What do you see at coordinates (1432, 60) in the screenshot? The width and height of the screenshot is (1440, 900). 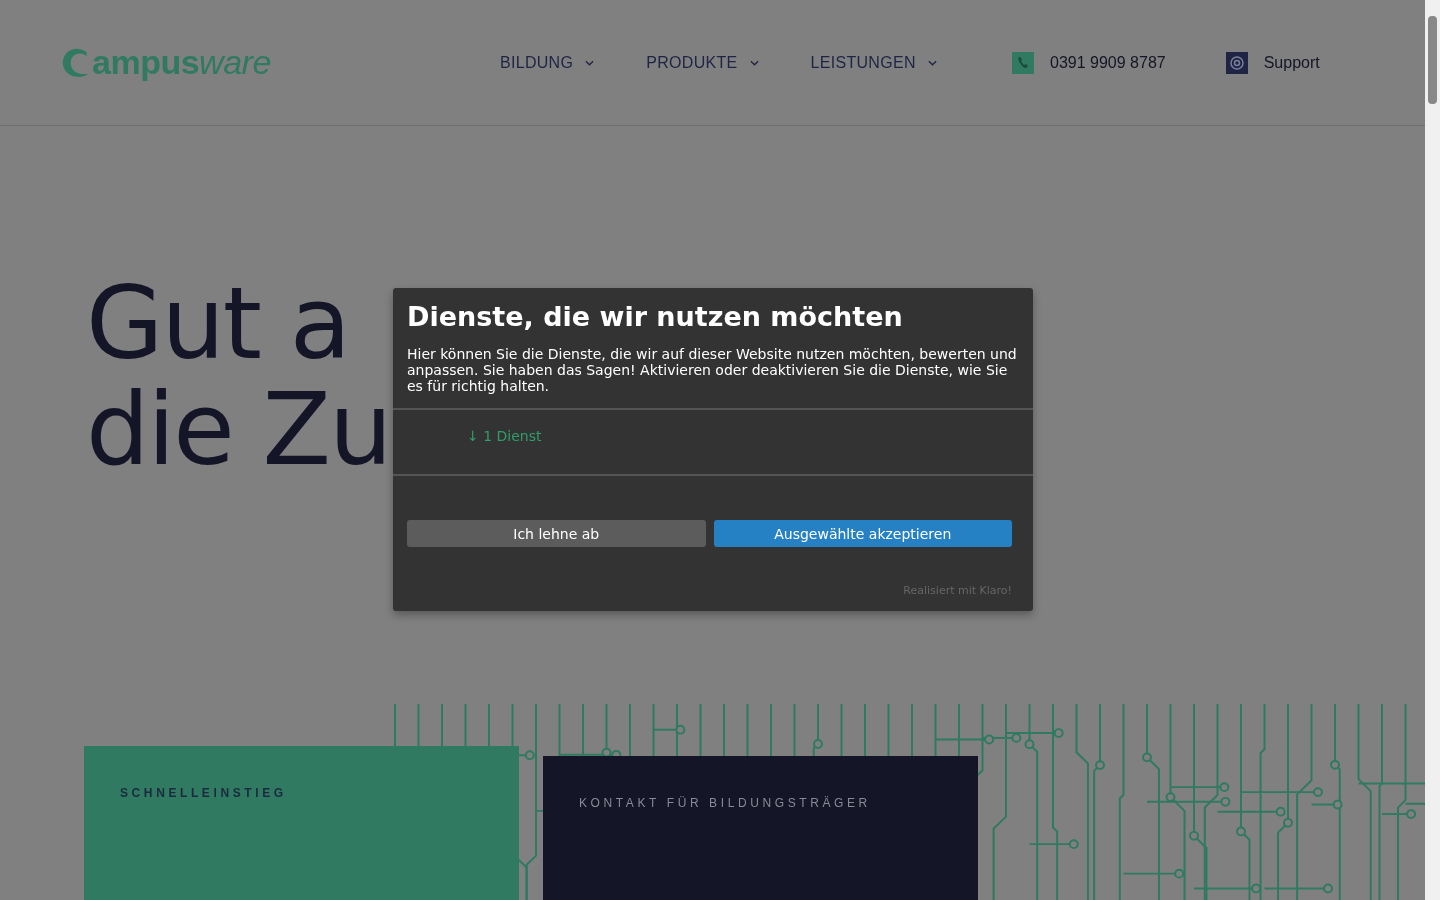 I see `scrollbar-thumb` at bounding box center [1432, 60].